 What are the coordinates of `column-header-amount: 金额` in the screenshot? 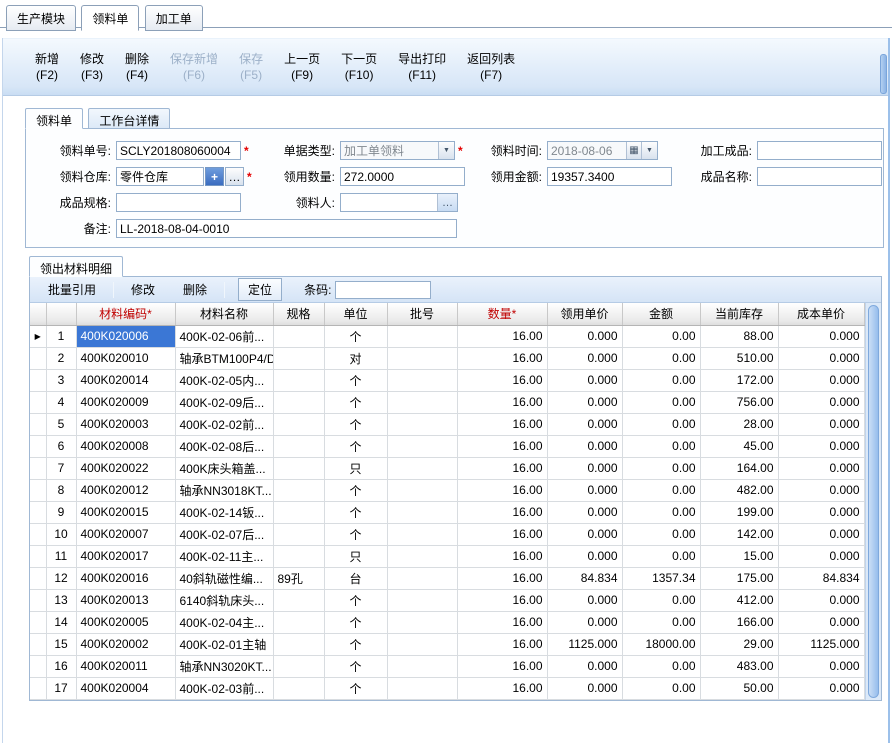 It's located at (661, 314).